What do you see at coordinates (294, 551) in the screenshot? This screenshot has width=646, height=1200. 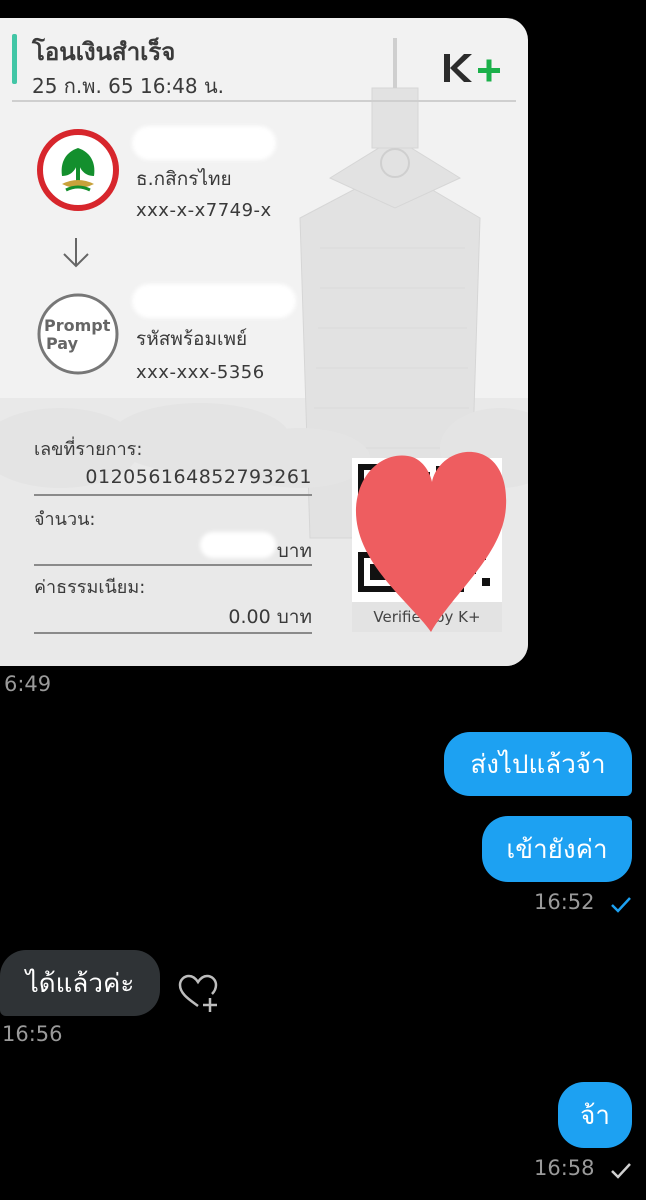 I see `amount-unit: บาท` at bounding box center [294, 551].